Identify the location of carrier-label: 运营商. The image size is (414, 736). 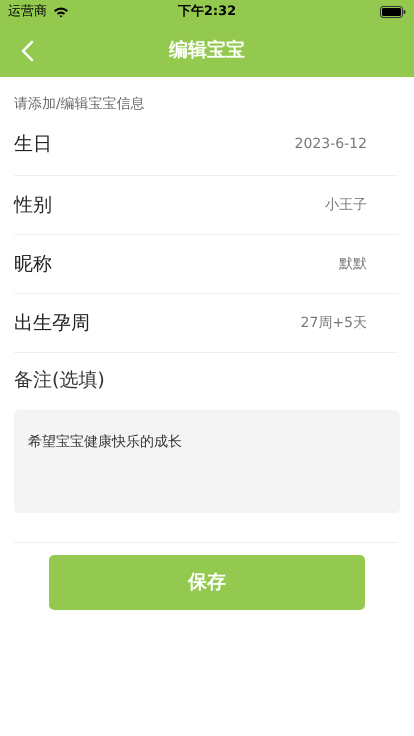
(27, 12).